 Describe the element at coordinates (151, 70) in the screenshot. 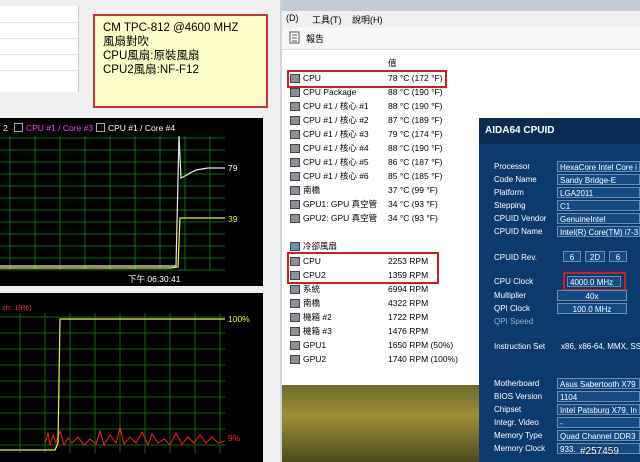

I see `note-line-4: CPU2風扇:NF-F12` at that location.